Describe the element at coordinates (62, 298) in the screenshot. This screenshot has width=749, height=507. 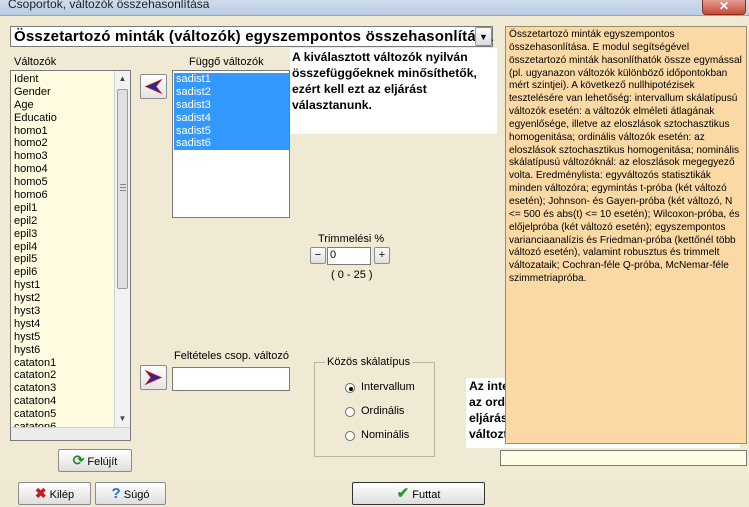
I see `variable-list-item: hyst2` at that location.